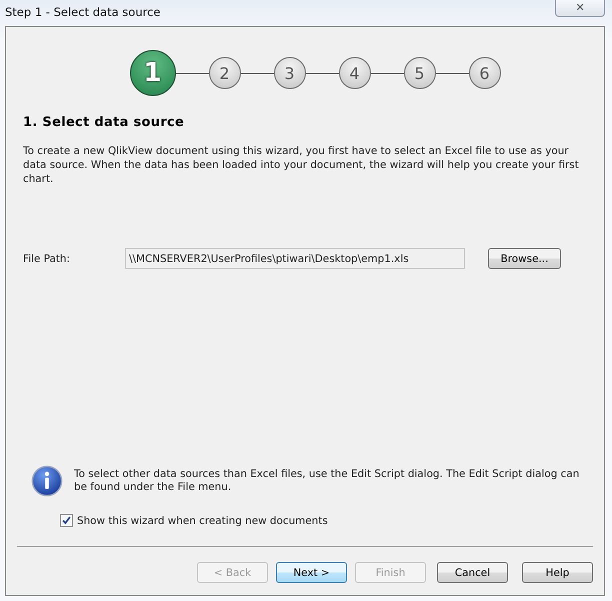 The height and width of the screenshot is (601, 612). Describe the element at coordinates (66, 520) in the screenshot. I see `checkbox` at that location.